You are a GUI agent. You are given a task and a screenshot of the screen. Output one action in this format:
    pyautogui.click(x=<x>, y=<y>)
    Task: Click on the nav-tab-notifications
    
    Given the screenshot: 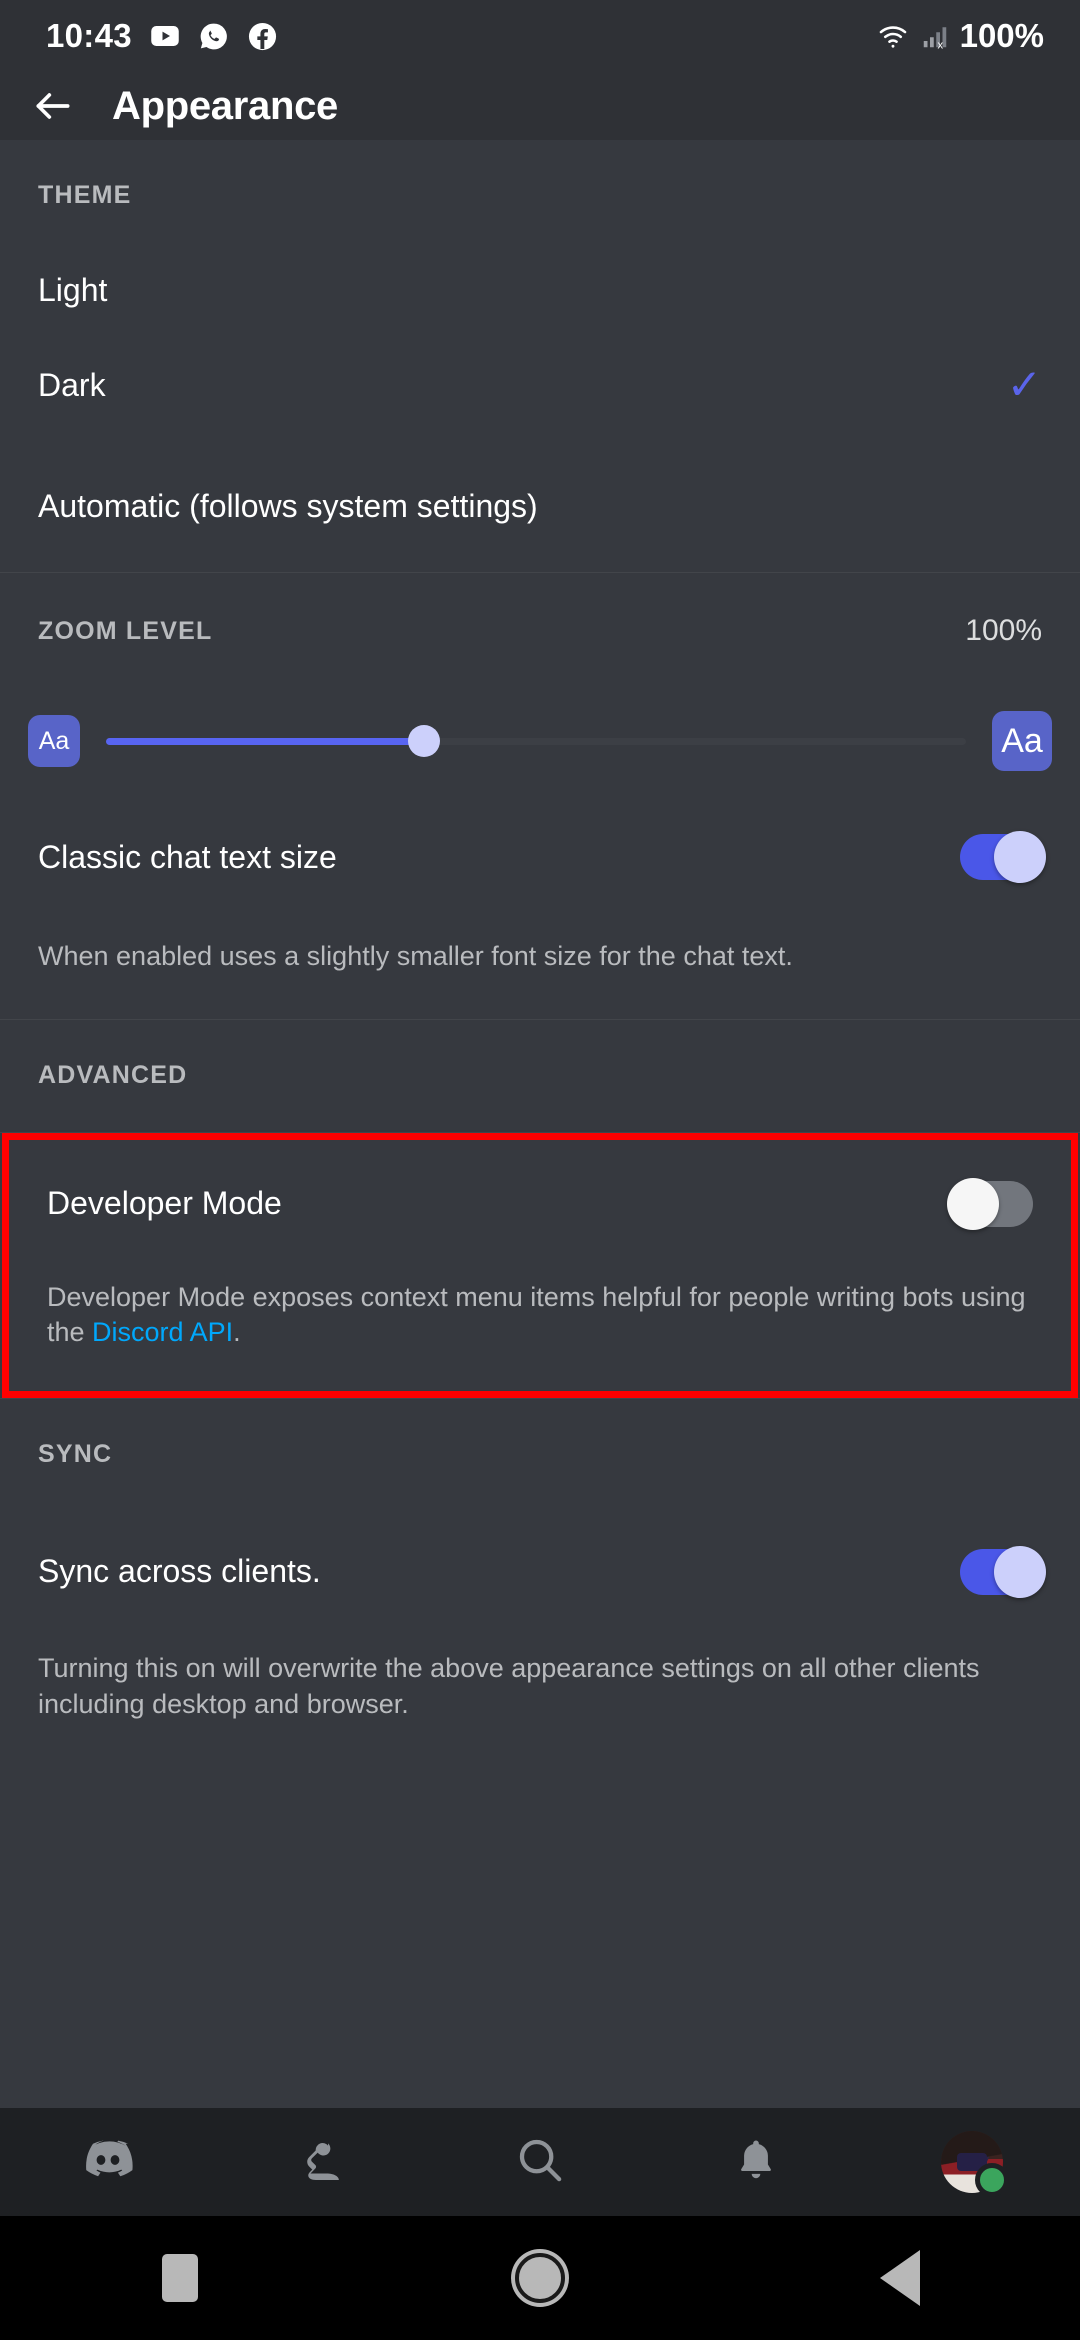 What is the action you would take?
    pyautogui.click(x=756, y=2162)
    